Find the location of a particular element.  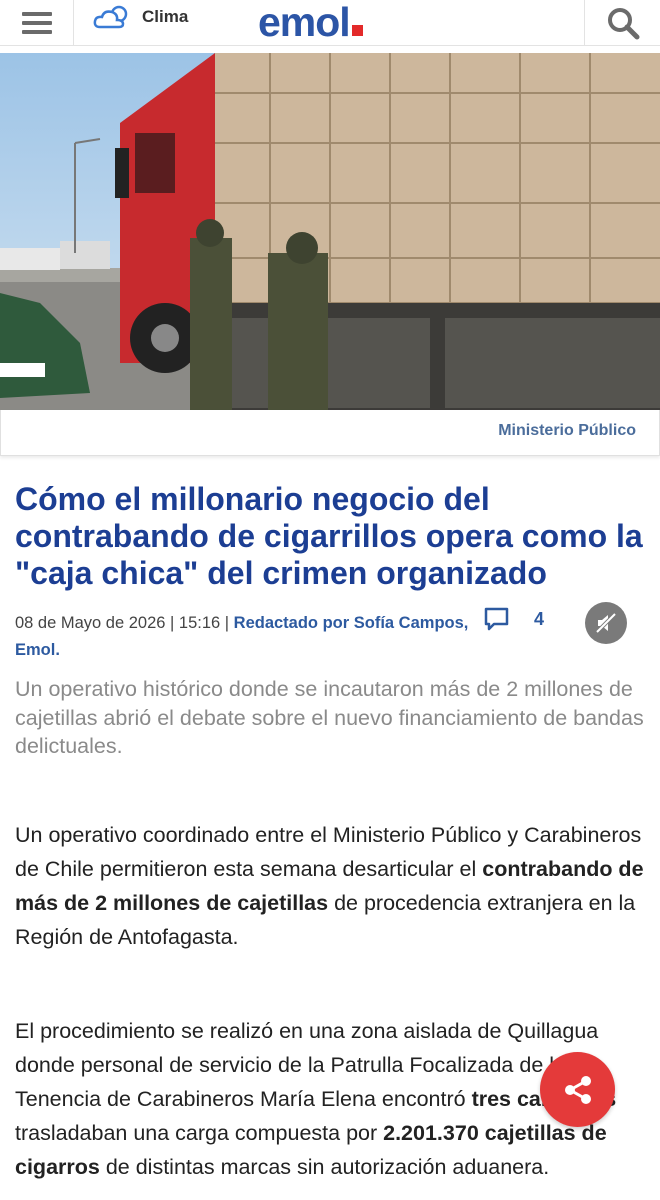

comment-icon is located at coordinates (496, 619).